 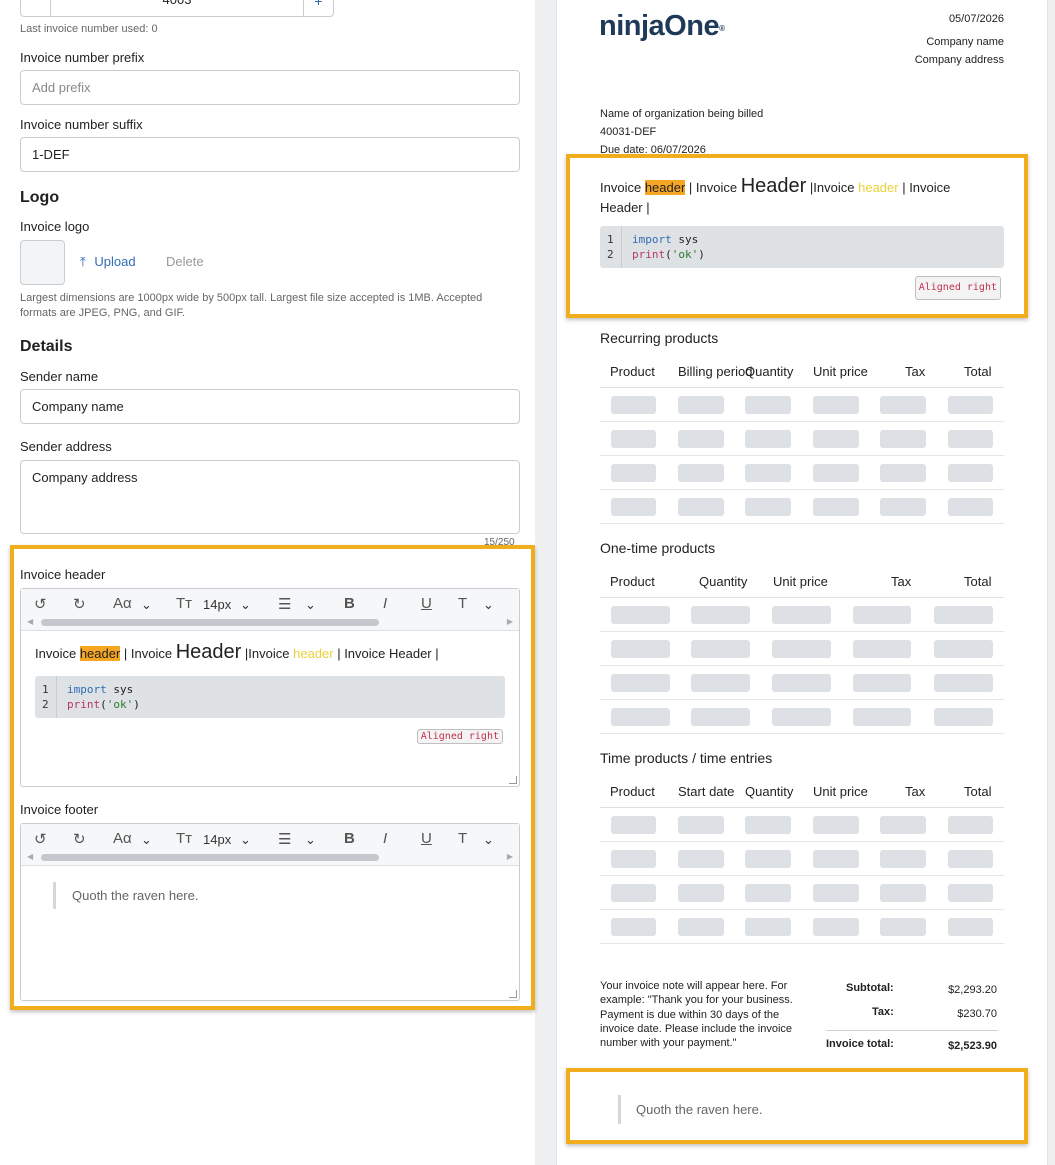 What do you see at coordinates (270, 610) in the screenshot?
I see `header-toolbar: ↺ ↻ Aα ⌄ Tт 14px ⌄ ☰ ⌄ B I U T ⌄ ◀ ▶` at bounding box center [270, 610].